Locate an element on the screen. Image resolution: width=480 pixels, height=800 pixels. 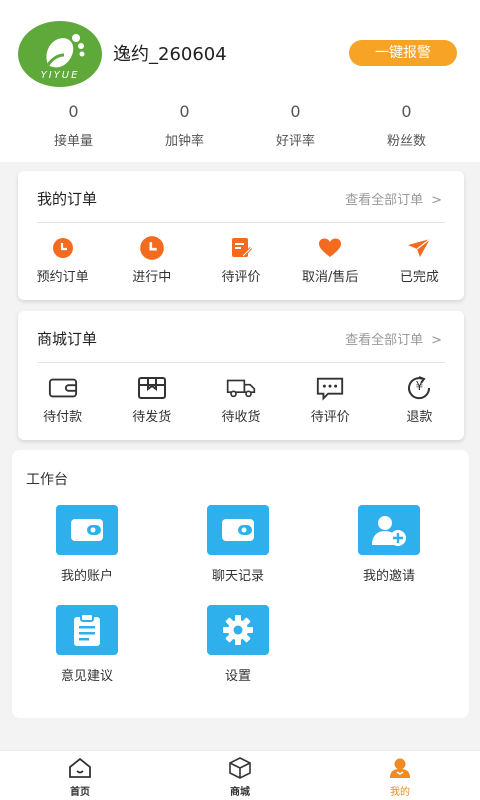
workbench-chat-history: 聊天记录 is located at coordinates (238, 544).